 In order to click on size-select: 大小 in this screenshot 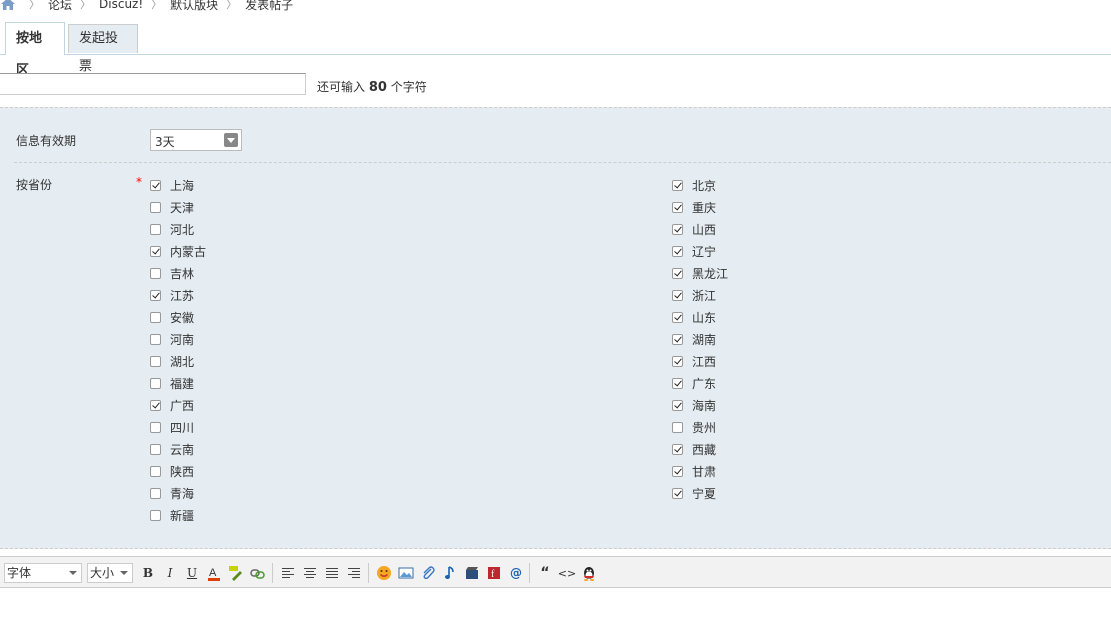, I will do `click(110, 573)`.